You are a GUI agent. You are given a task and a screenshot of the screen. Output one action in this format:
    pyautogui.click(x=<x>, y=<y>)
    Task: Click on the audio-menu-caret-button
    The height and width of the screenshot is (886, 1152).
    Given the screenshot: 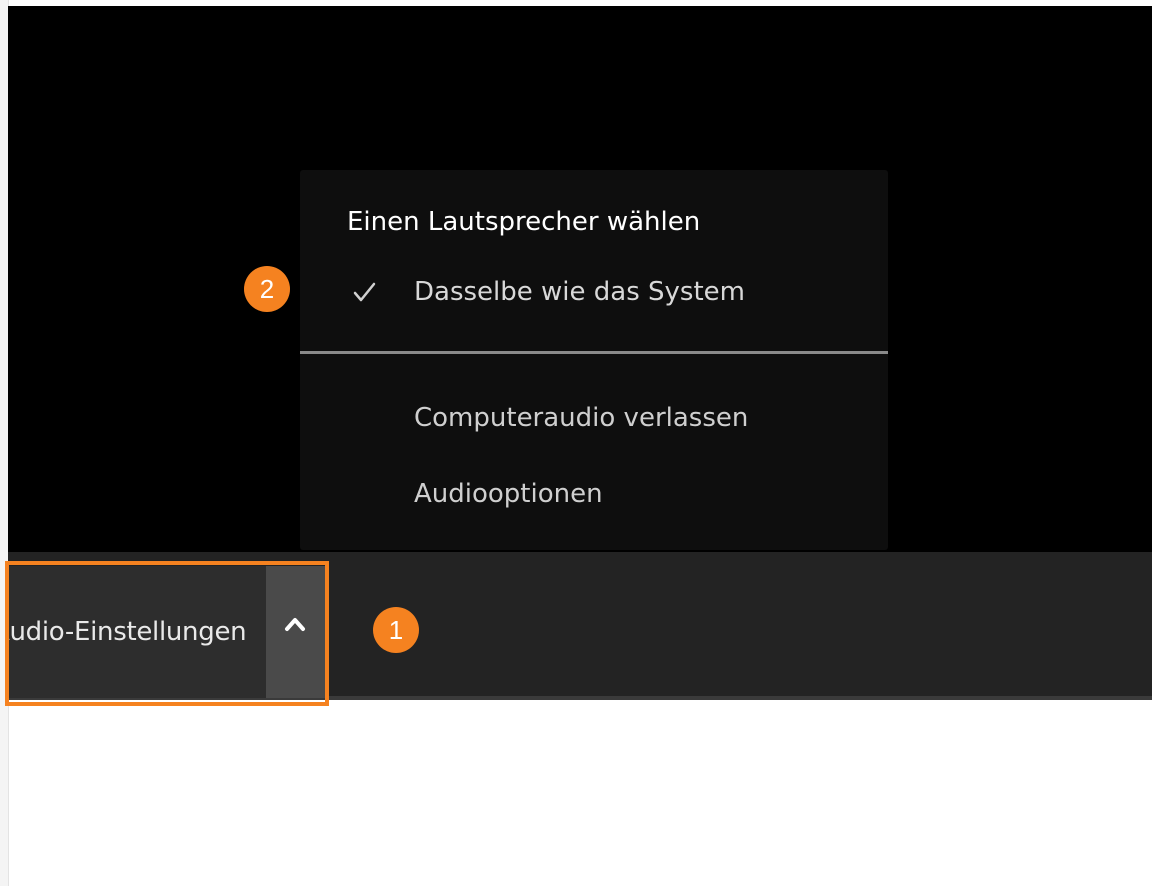 What is the action you would take?
    pyautogui.click(x=296, y=632)
    